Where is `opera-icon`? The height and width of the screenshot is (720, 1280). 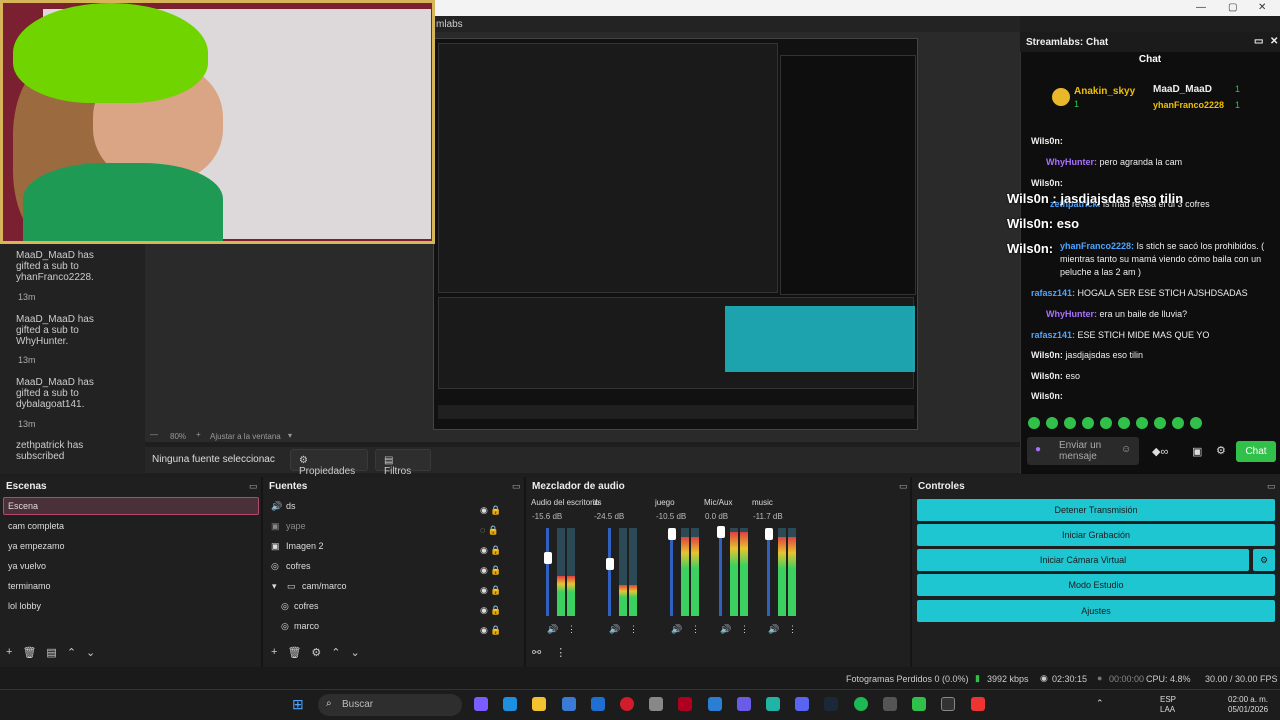
opera-icon is located at coordinates (627, 704).